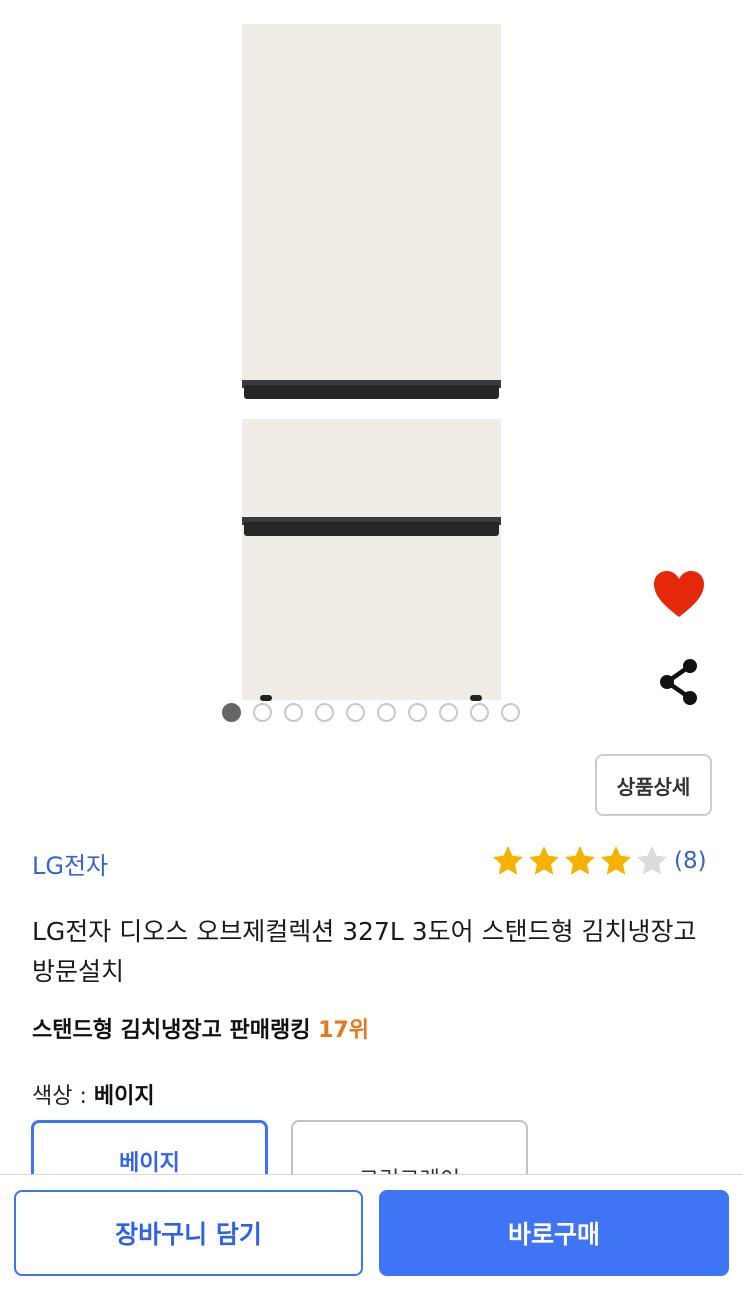  I want to click on share-icon, so click(679, 682).